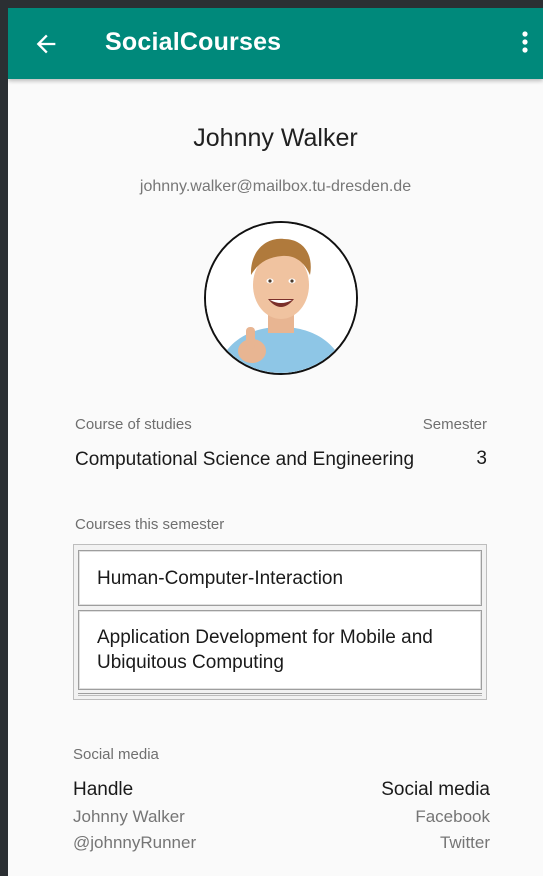 This screenshot has width=543, height=876. Describe the element at coordinates (481, 458) in the screenshot. I see `semester-value: 3` at that location.